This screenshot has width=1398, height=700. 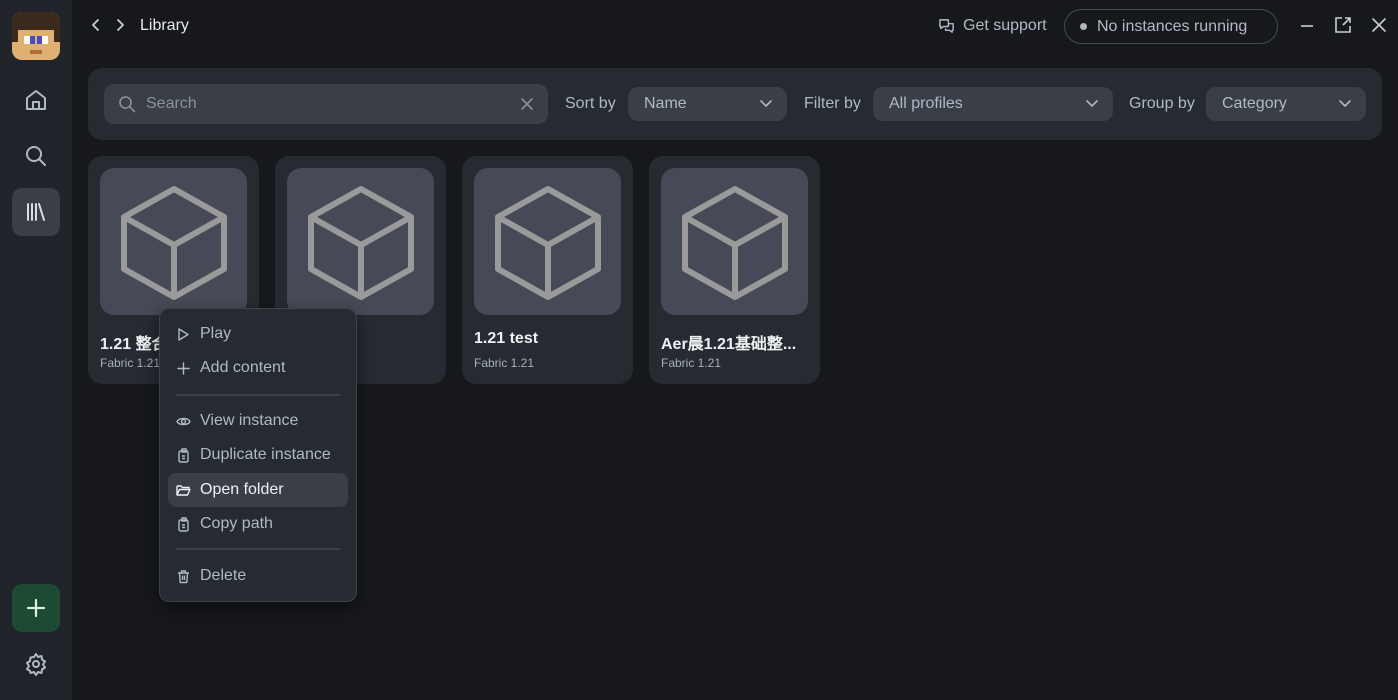 I want to click on sidebar-item-search, so click(x=36, y=156).